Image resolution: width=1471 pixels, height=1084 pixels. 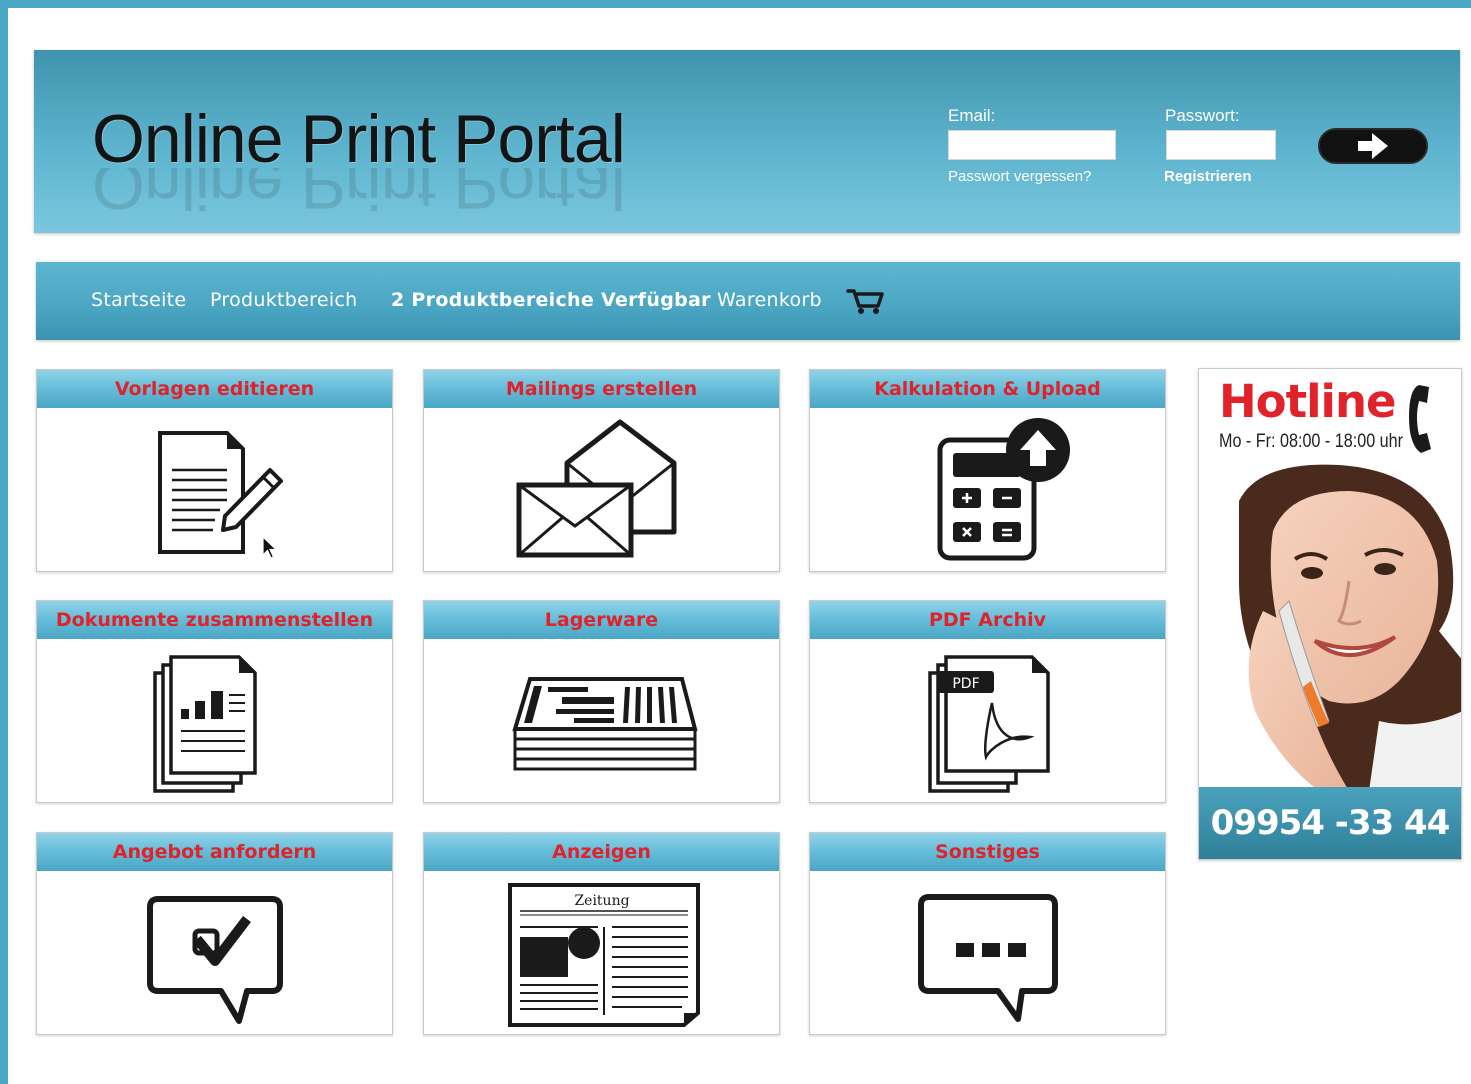 What do you see at coordinates (972, 115) in the screenshot?
I see `email-label: Email:` at bounding box center [972, 115].